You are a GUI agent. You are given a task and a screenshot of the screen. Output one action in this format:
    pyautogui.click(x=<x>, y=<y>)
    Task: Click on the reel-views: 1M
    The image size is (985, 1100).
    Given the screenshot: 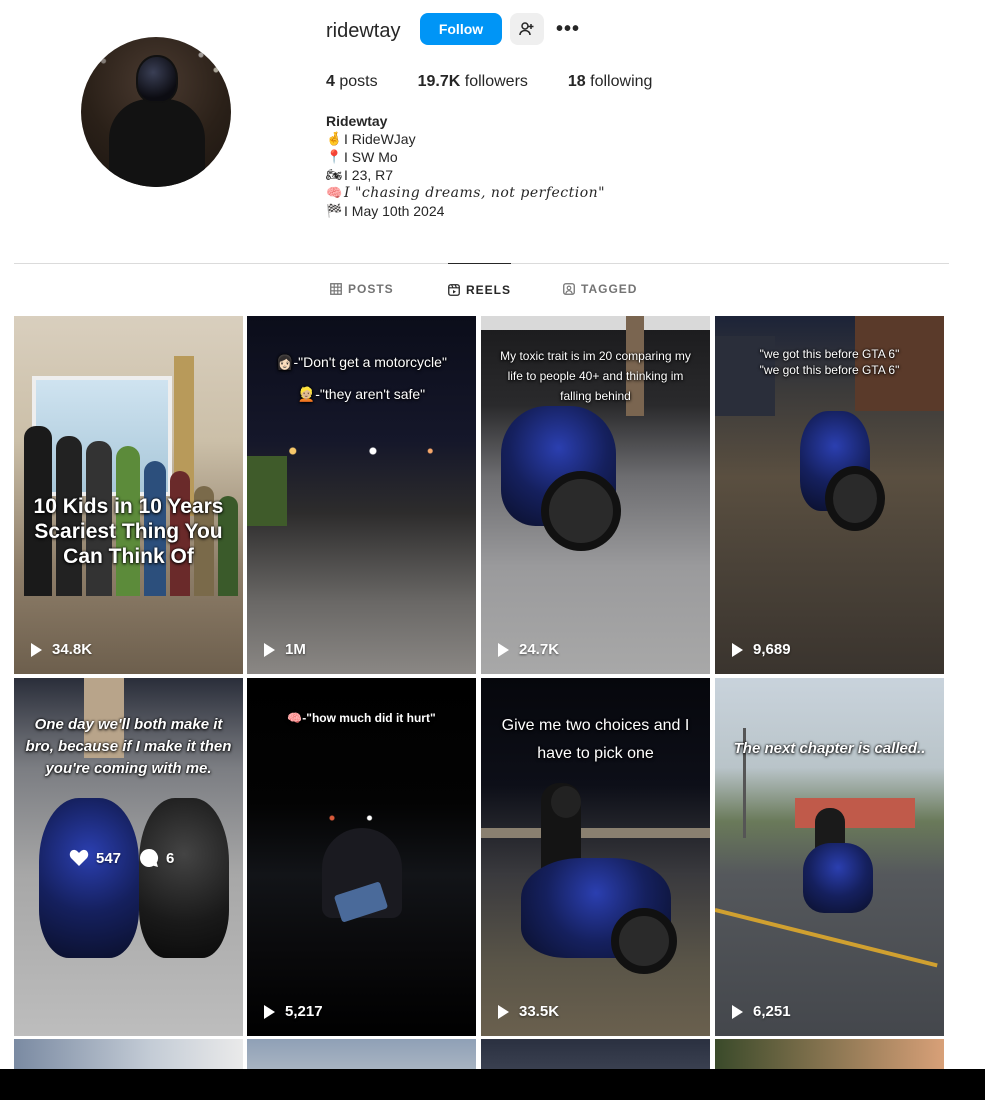 What is the action you would take?
    pyautogui.click(x=285, y=649)
    